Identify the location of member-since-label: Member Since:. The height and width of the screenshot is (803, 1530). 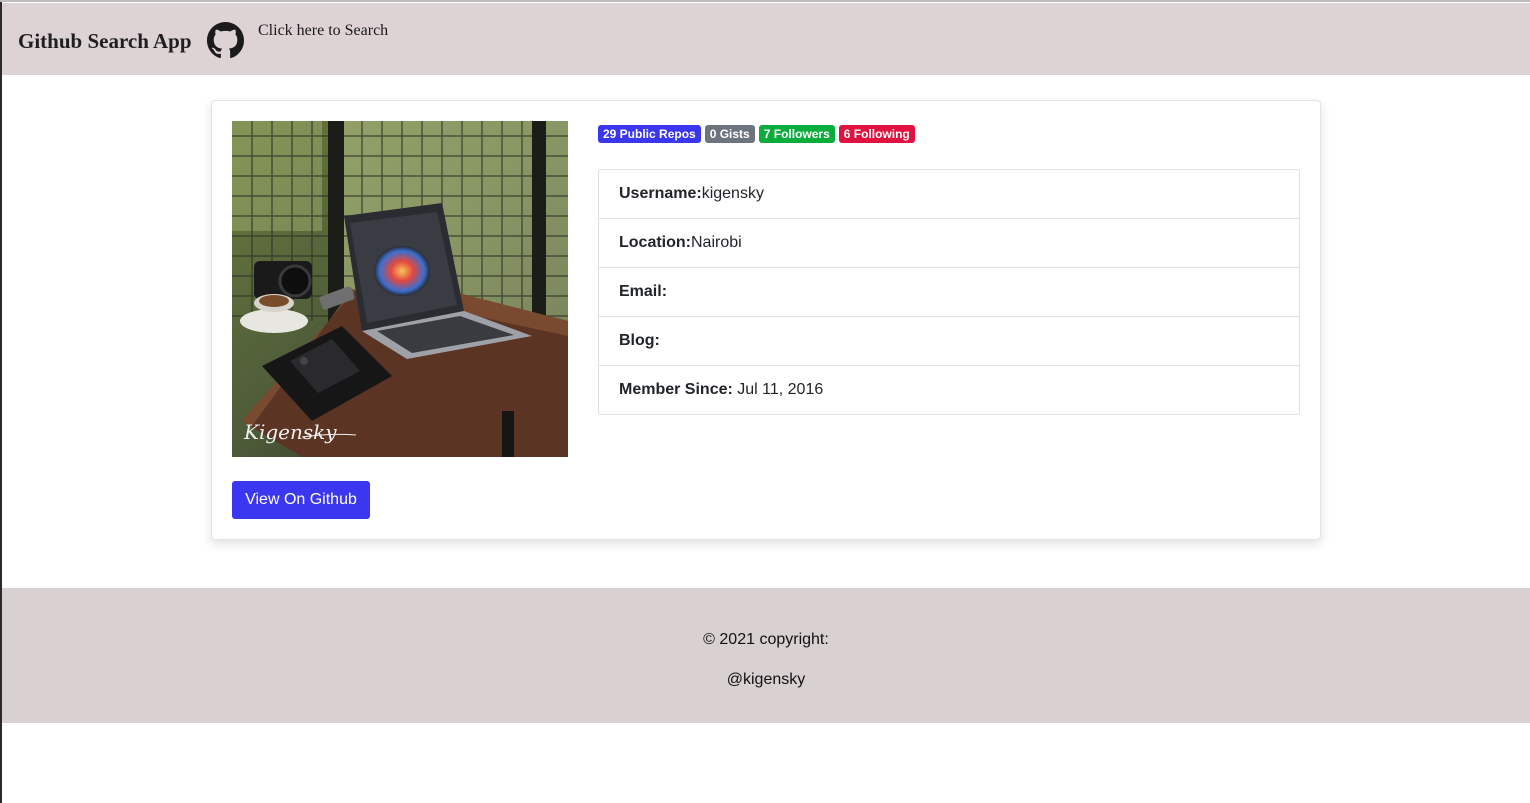
(676, 389).